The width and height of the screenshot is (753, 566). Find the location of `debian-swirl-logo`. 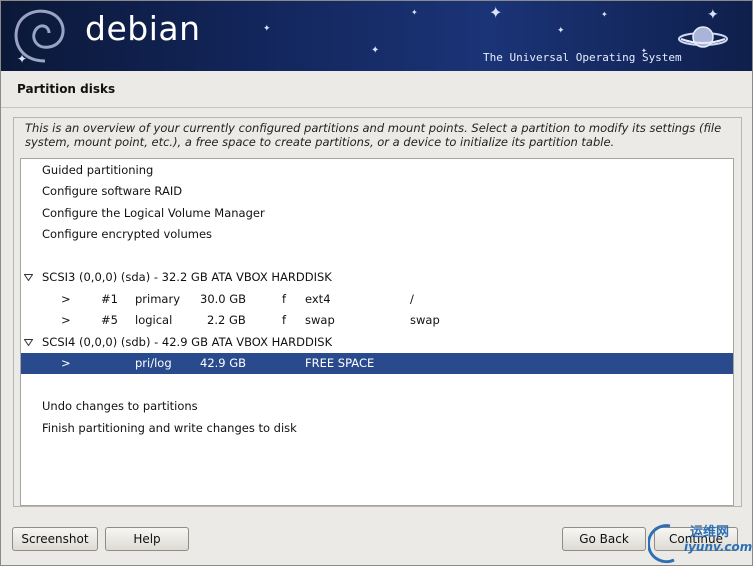

debian-swirl-logo is located at coordinates (39, 36).